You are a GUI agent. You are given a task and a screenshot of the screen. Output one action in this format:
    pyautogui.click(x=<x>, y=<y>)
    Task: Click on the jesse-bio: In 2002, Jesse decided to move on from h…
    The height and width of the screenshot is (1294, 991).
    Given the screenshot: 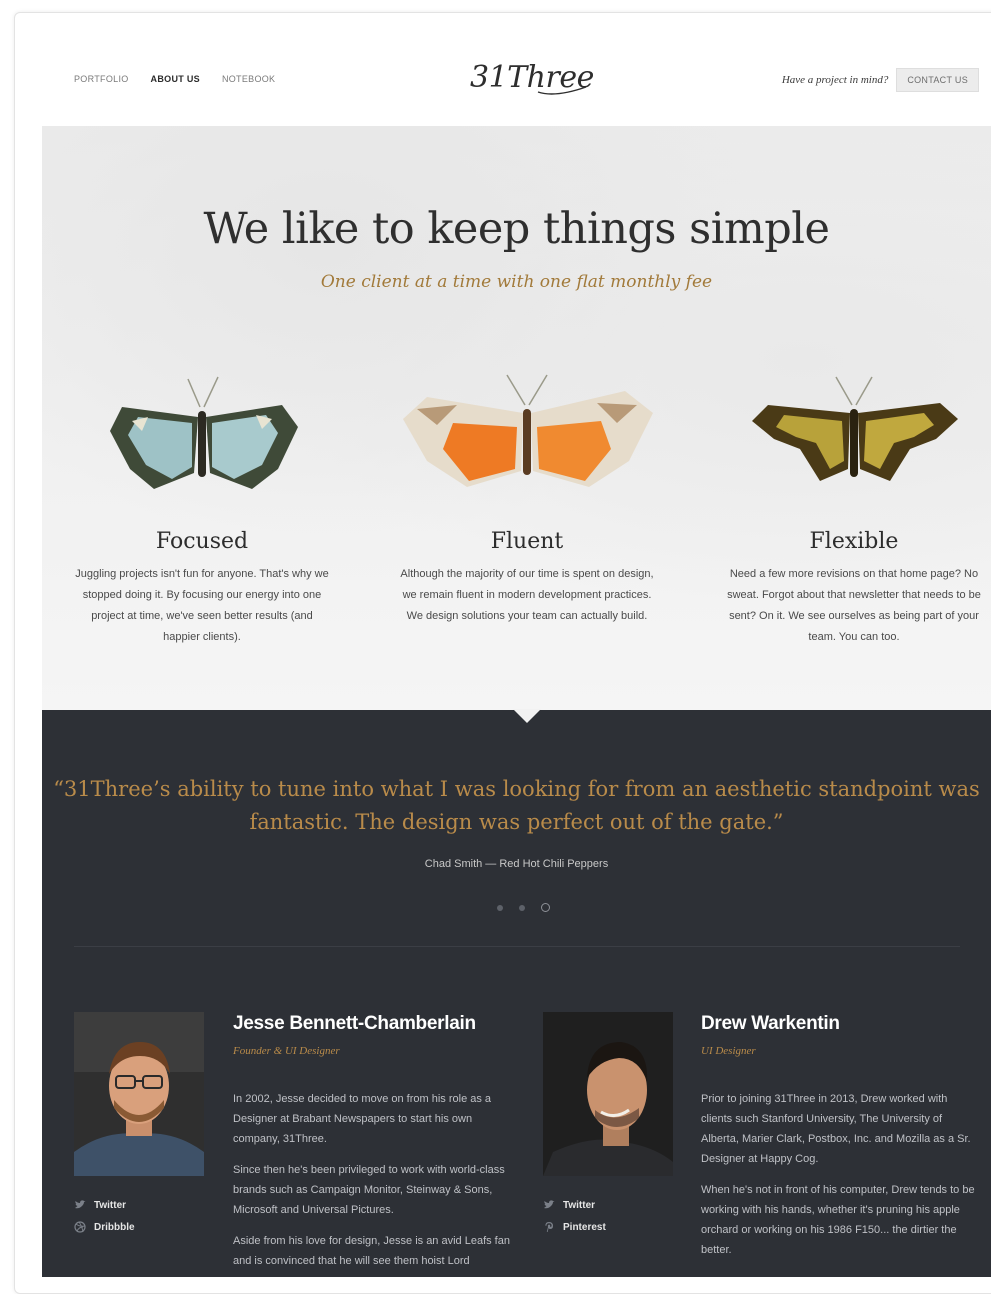 What is the action you would take?
    pyautogui.click(x=373, y=1185)
    